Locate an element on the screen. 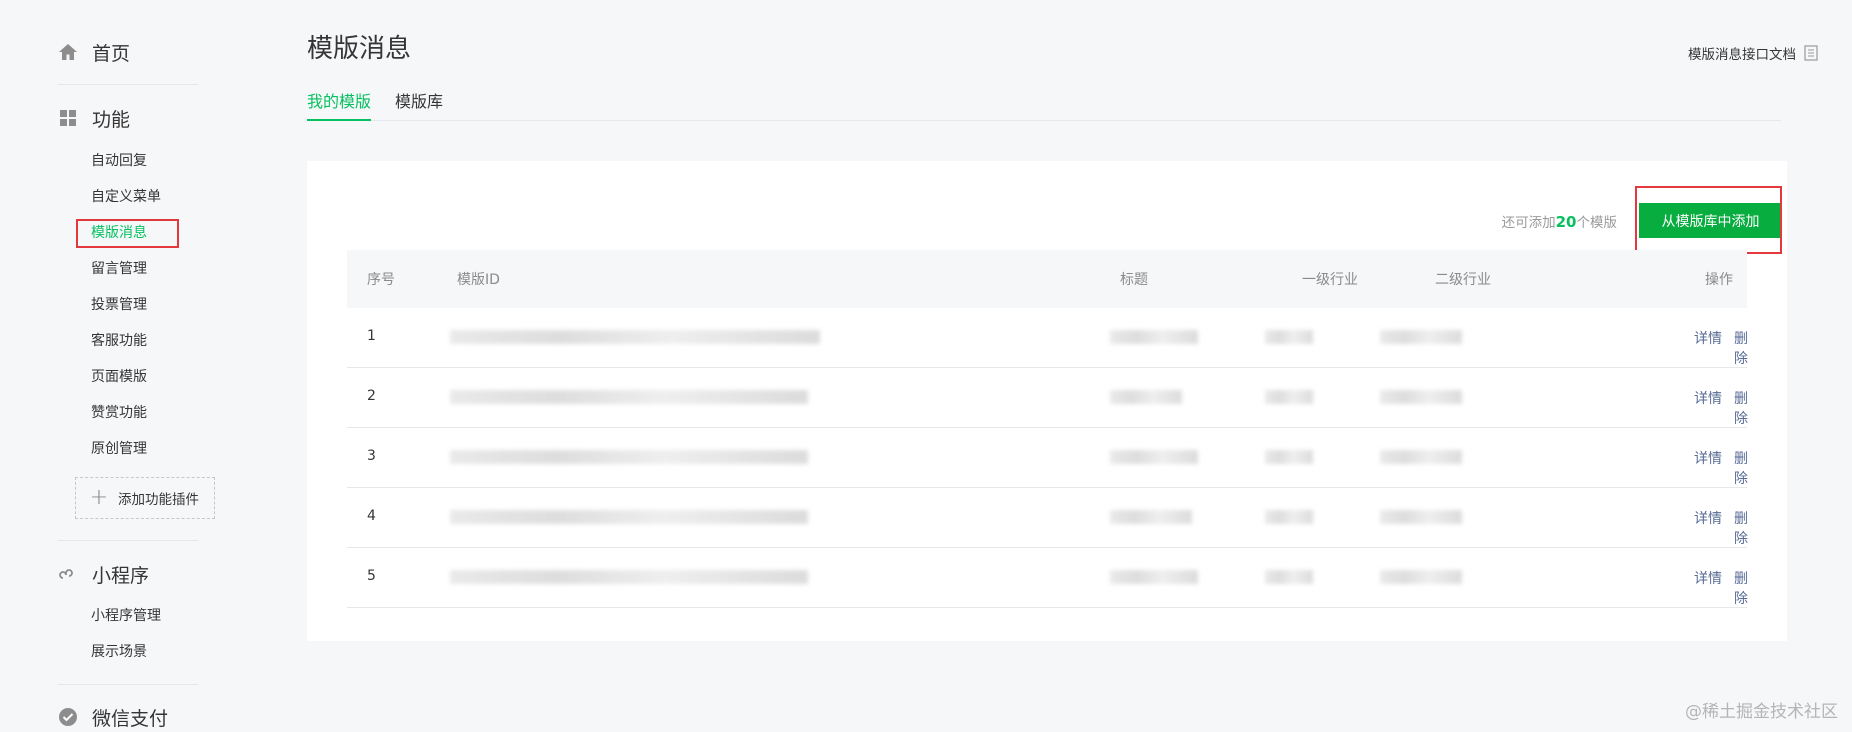 This screenshot has height=732, width=1852. sidebar-section-functions-label: 功能 is located at coordinates (111, 119).